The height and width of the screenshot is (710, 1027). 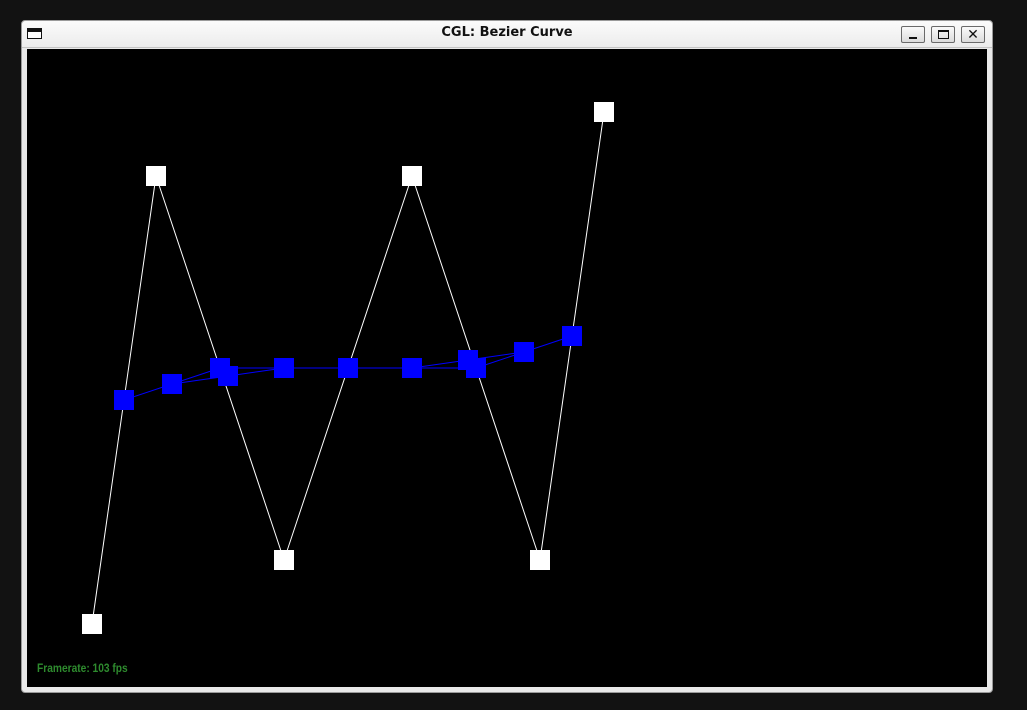 I want to click on minimize-button, so click(x=913, y=34).